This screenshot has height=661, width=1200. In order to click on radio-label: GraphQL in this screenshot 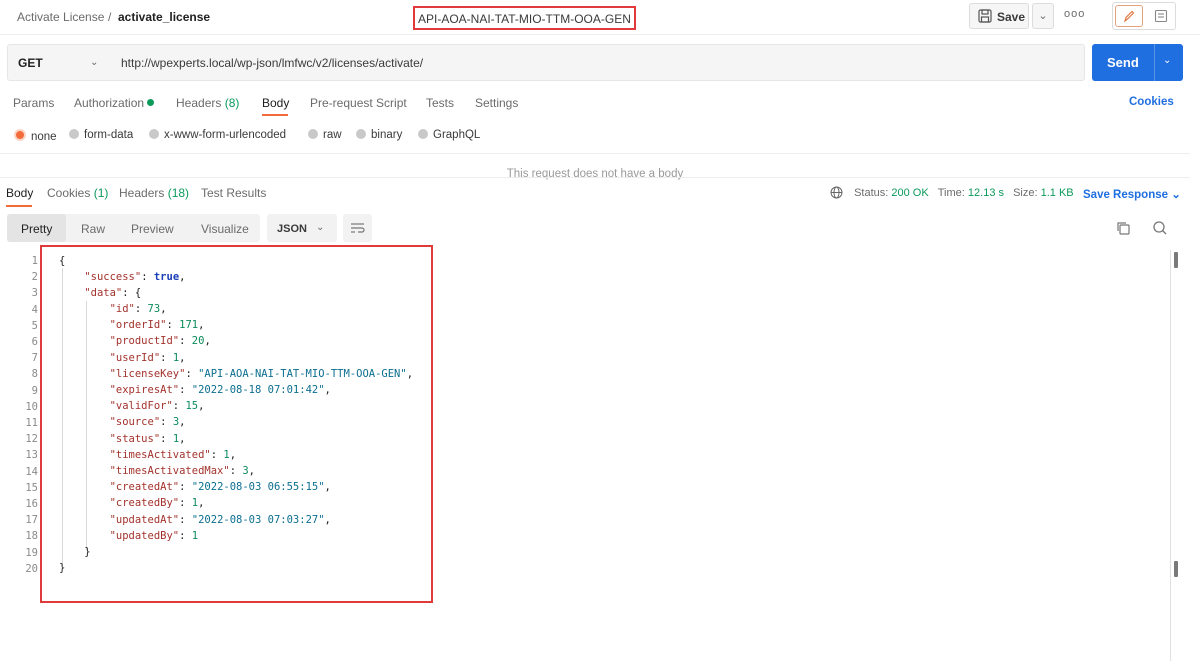, I will do `click(457, 135)`.